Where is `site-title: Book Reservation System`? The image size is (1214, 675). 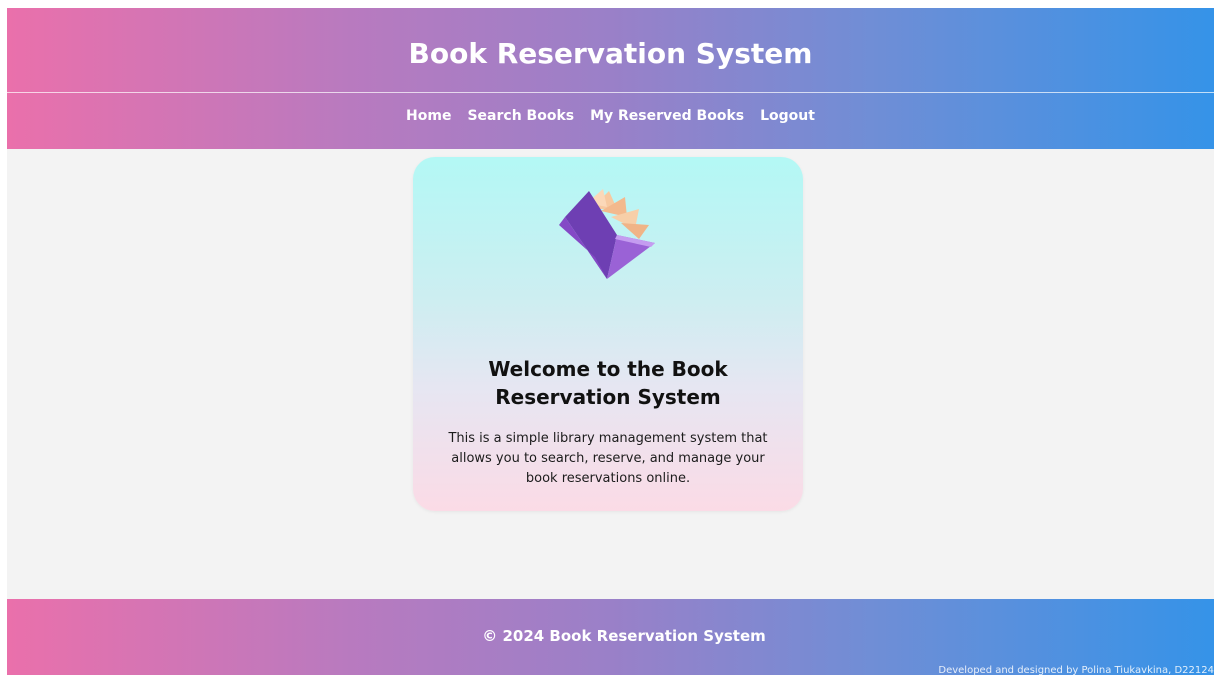
site-title: Book Reservation System is located at coordinates (610, 53).